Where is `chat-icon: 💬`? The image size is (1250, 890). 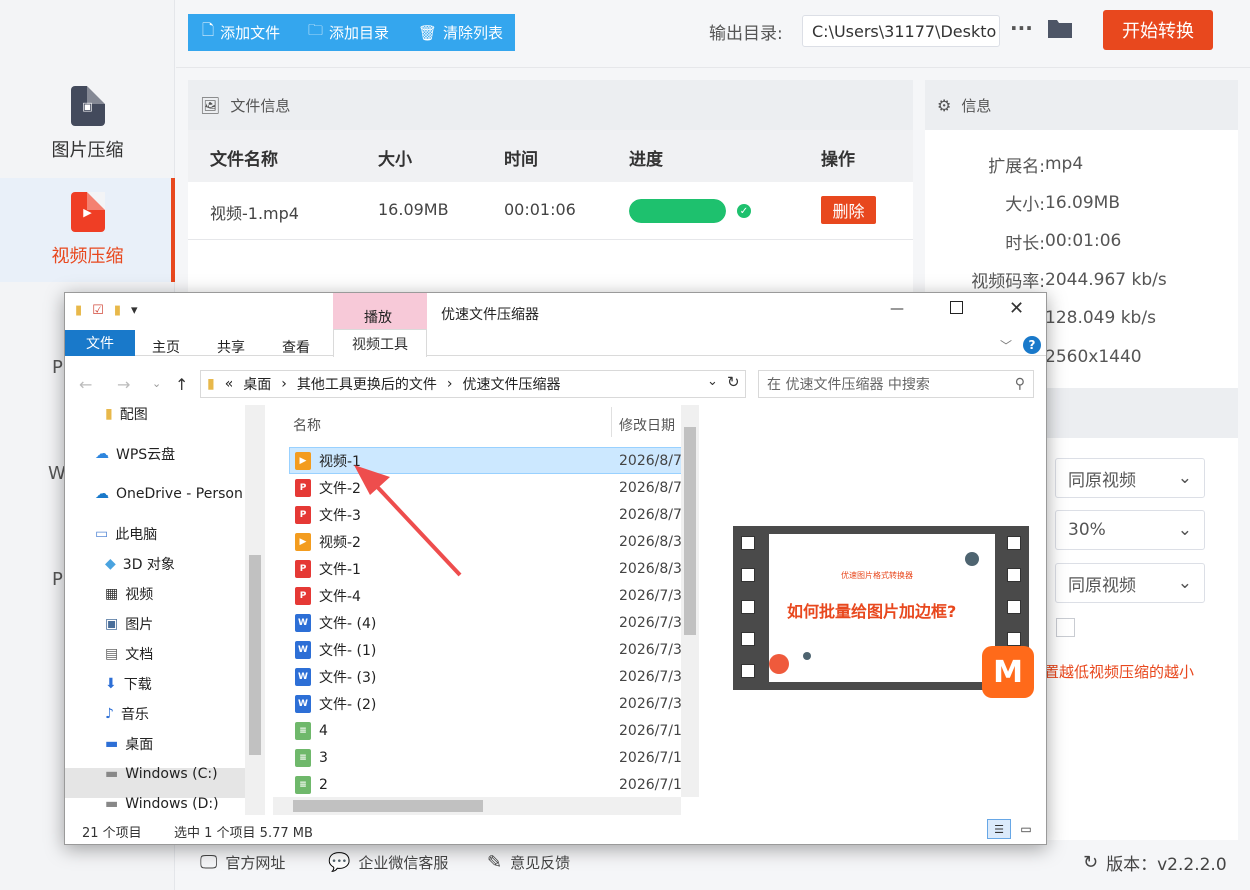 chat-icon: 💬 is located at coordinates (339, 862).